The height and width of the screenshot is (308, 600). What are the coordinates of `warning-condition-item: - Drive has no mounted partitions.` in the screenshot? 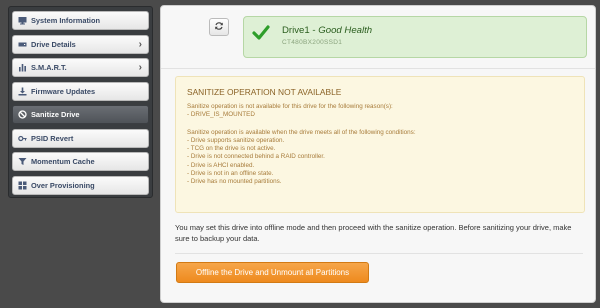 It's located at (234, 182).